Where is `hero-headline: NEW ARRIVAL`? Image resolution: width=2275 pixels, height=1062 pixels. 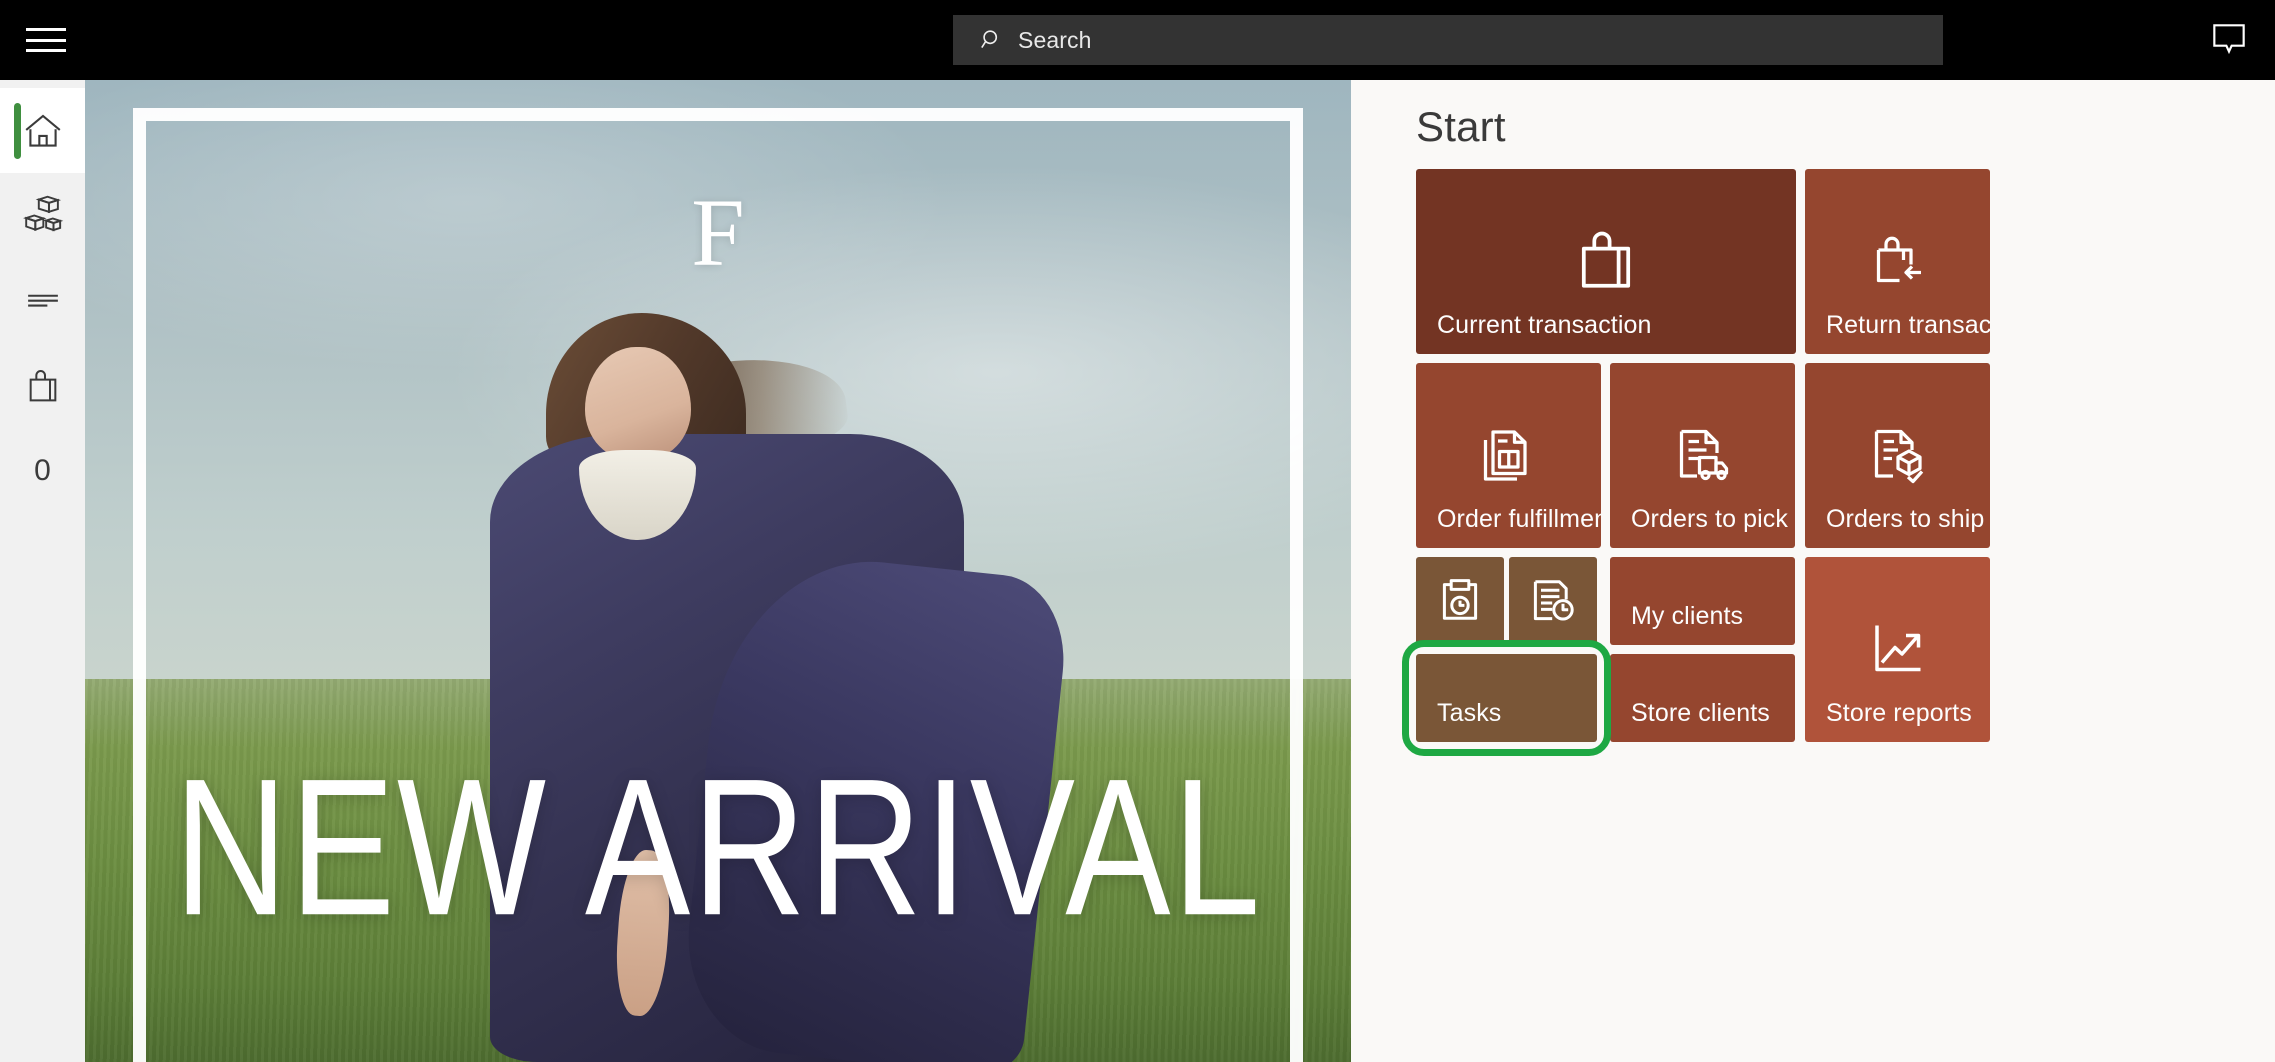 hero-headline: NEW ARRIVAL is located at coordinates (718, 846).